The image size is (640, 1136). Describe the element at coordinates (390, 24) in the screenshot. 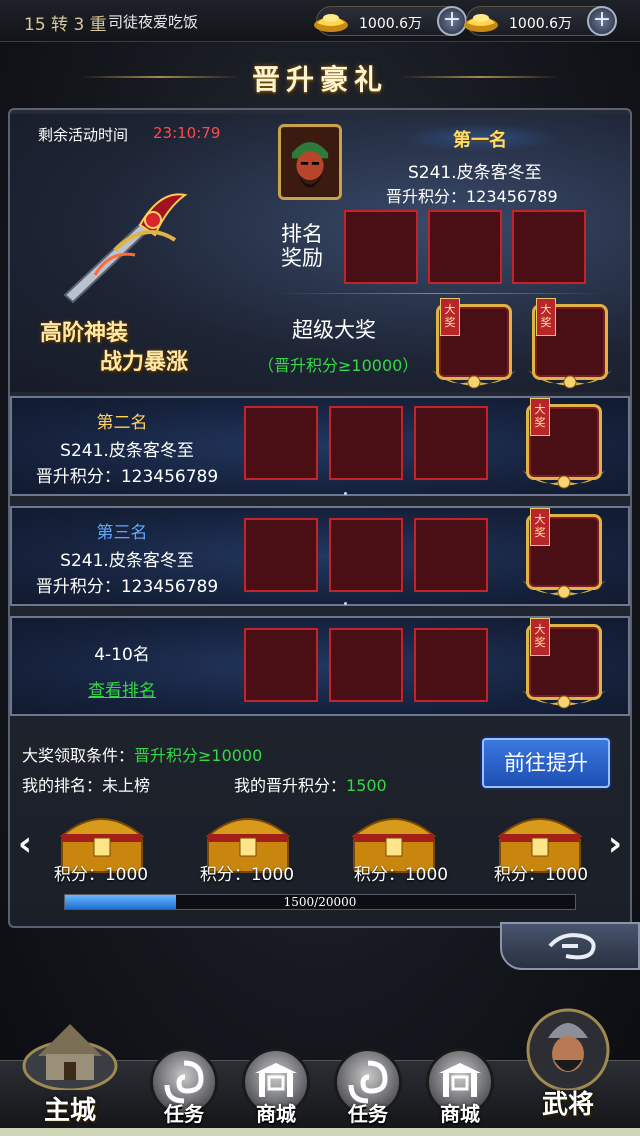

I see `currency-amount-1: 1000.6万` at that location.